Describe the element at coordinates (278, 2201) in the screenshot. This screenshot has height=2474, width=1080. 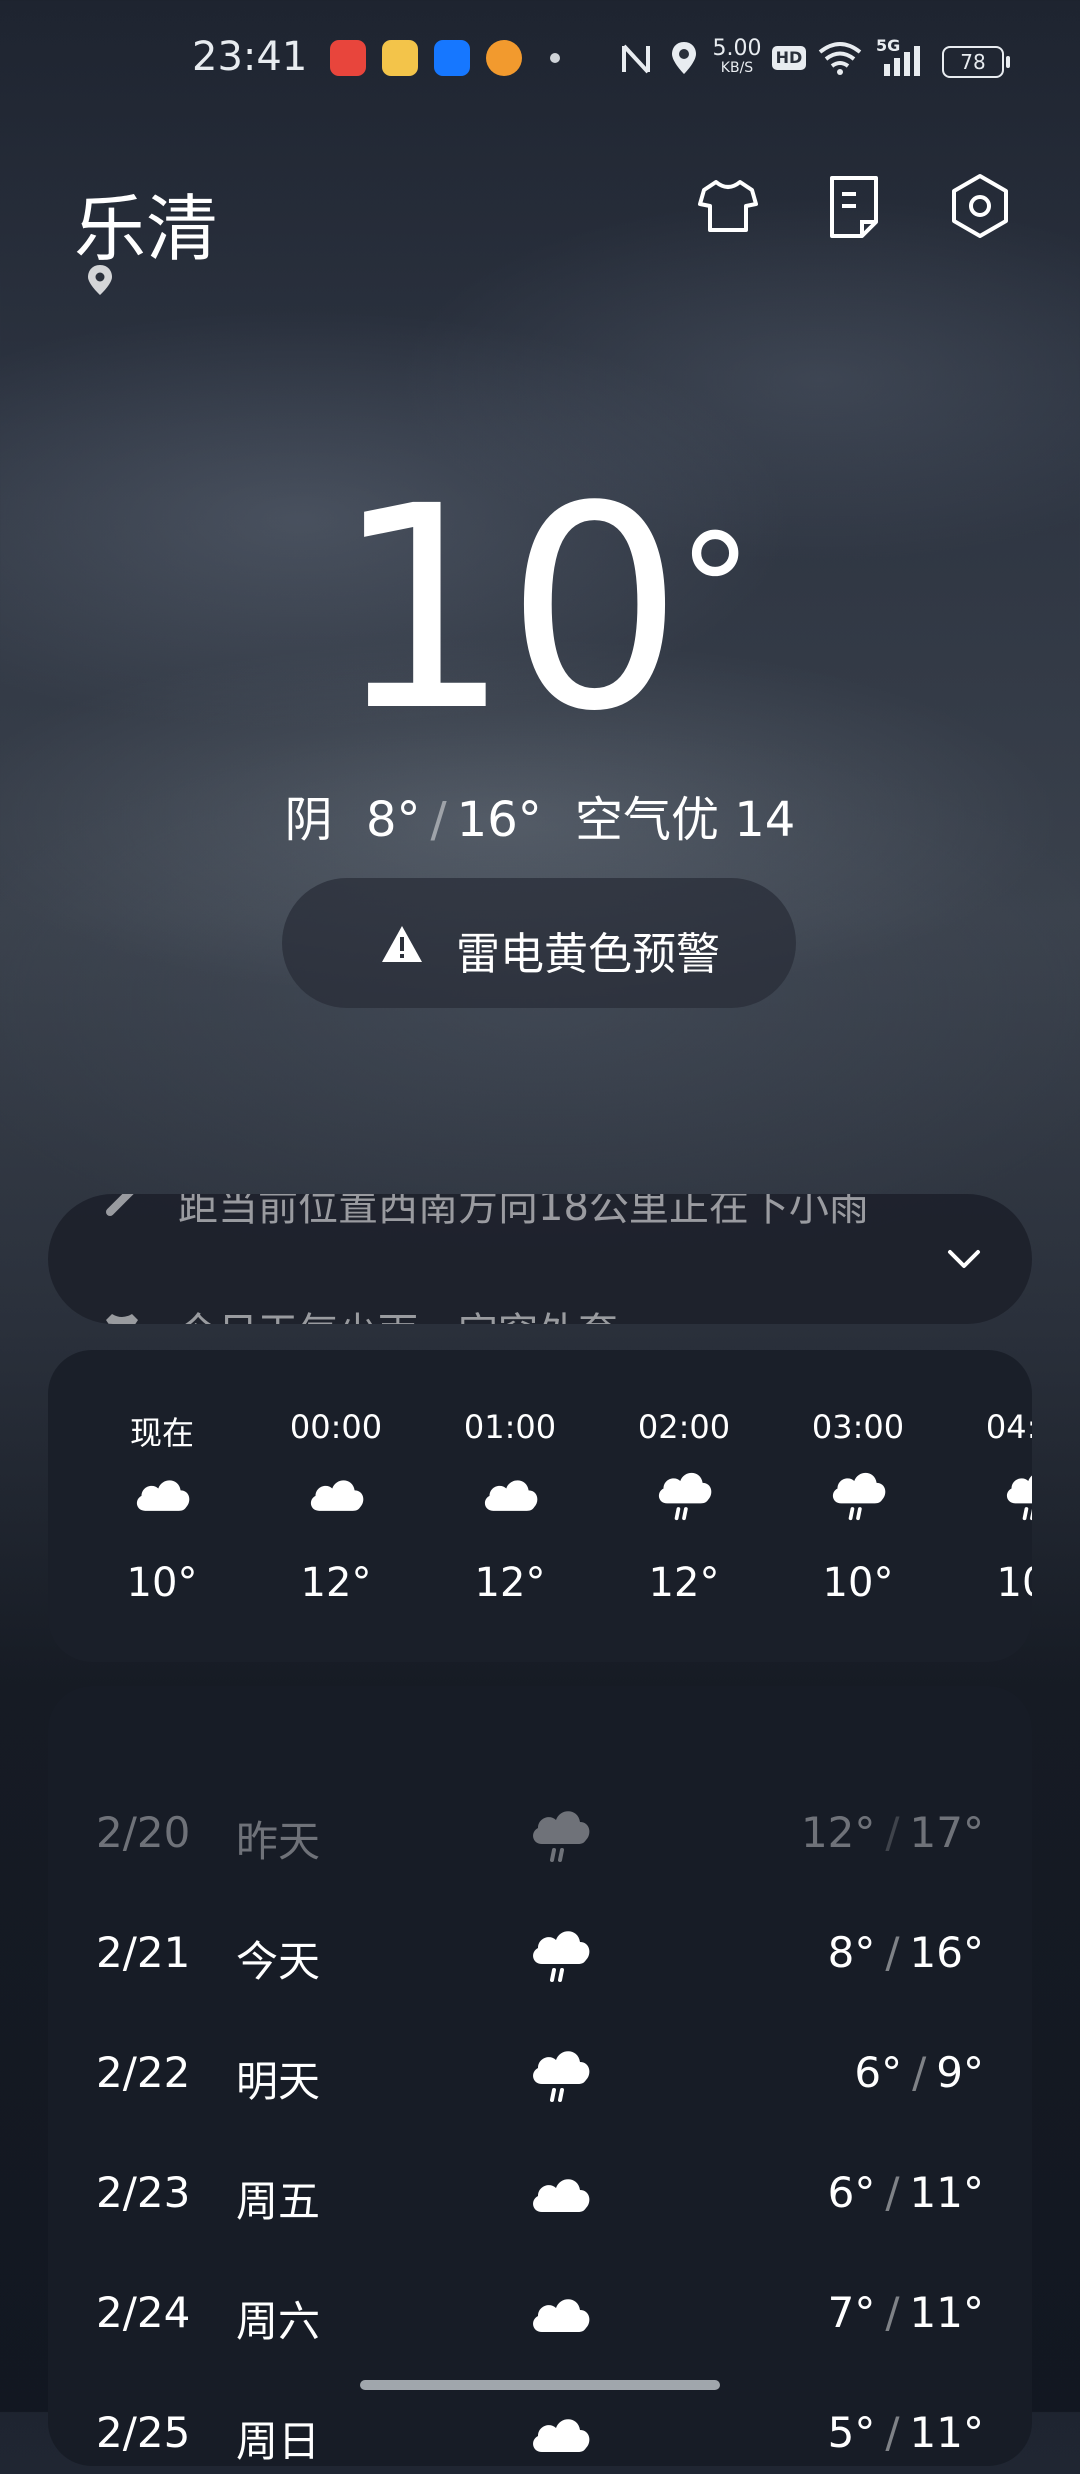
I see `day-name: 周五` at that location.